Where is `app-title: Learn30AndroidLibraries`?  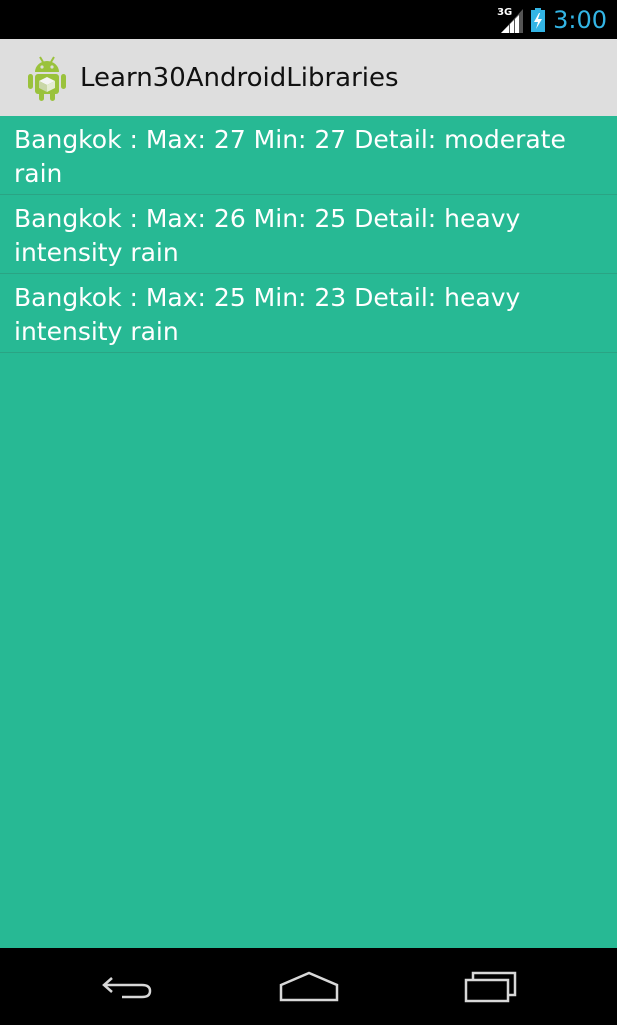
app-title: Learn30AndroidLibraries is located at coordinates (239, 77).